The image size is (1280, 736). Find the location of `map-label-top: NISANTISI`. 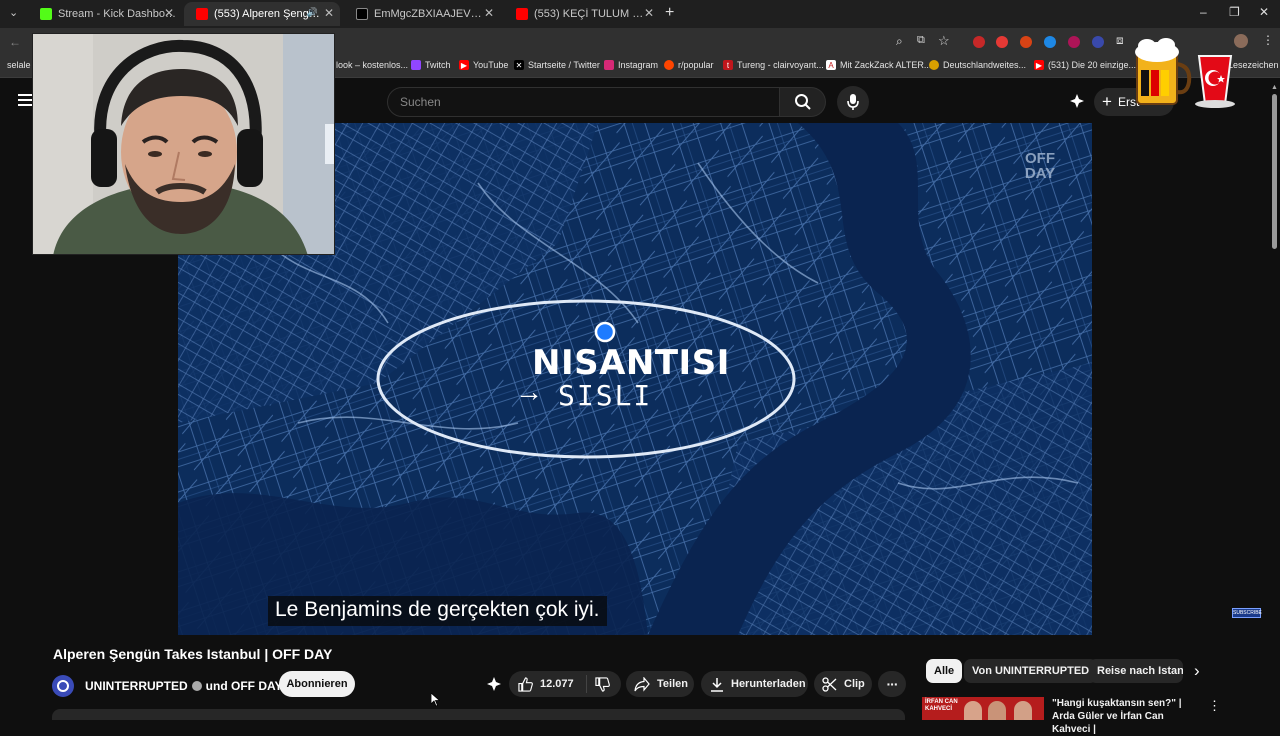

map-label-top: NISANTISI is located at coordinates (631, 363).